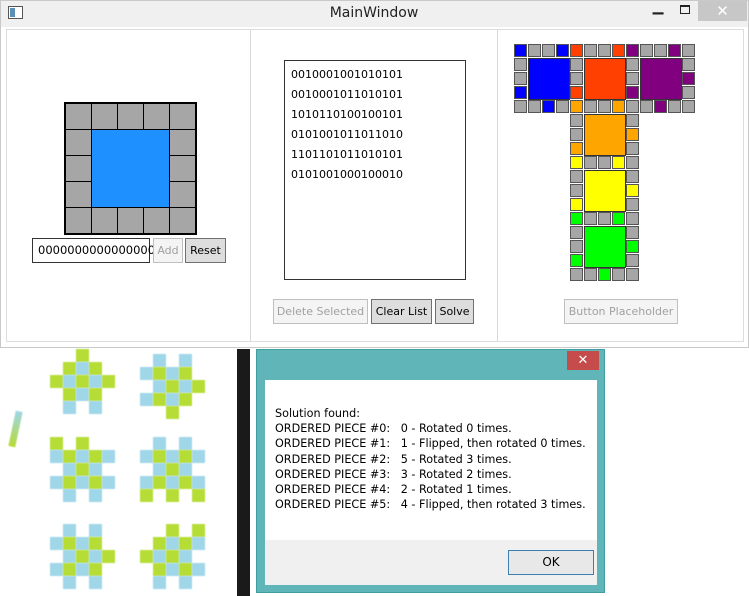 Image resolution: width=749 pixels, height=596 pixels. What do you see at coordinates (685, 11) in the screenshot?
I see `maximize-button` at bounding box center [685, 11].